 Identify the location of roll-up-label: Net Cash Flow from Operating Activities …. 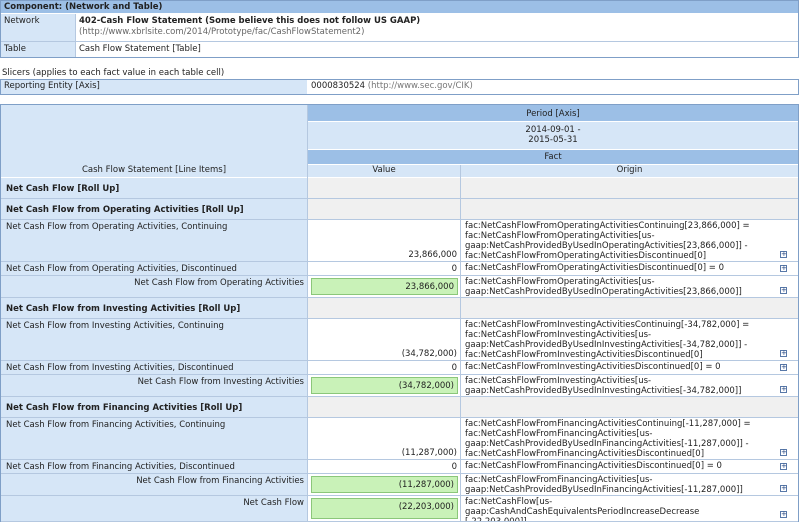
(154, 209).